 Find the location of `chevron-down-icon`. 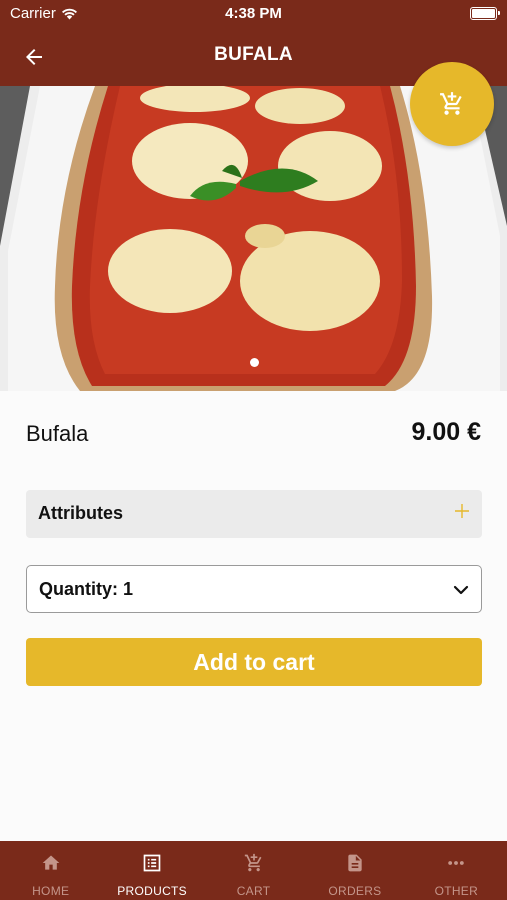

chevron-down-icon is located at coordinates (461, 590).